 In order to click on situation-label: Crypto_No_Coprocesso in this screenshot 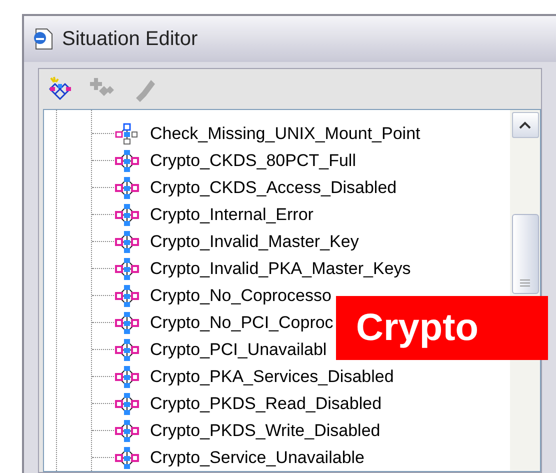, I will do `click(241, 295)`.